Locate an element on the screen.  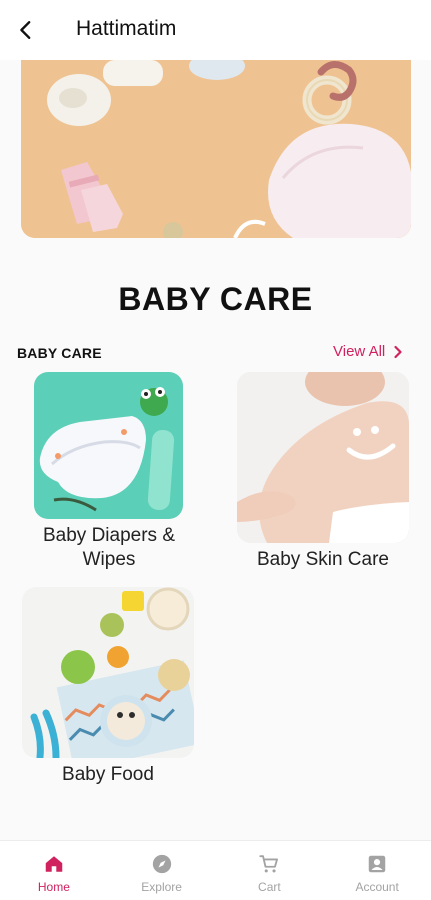
section-heading: BABY CARE is located at coordinates (215, 299).